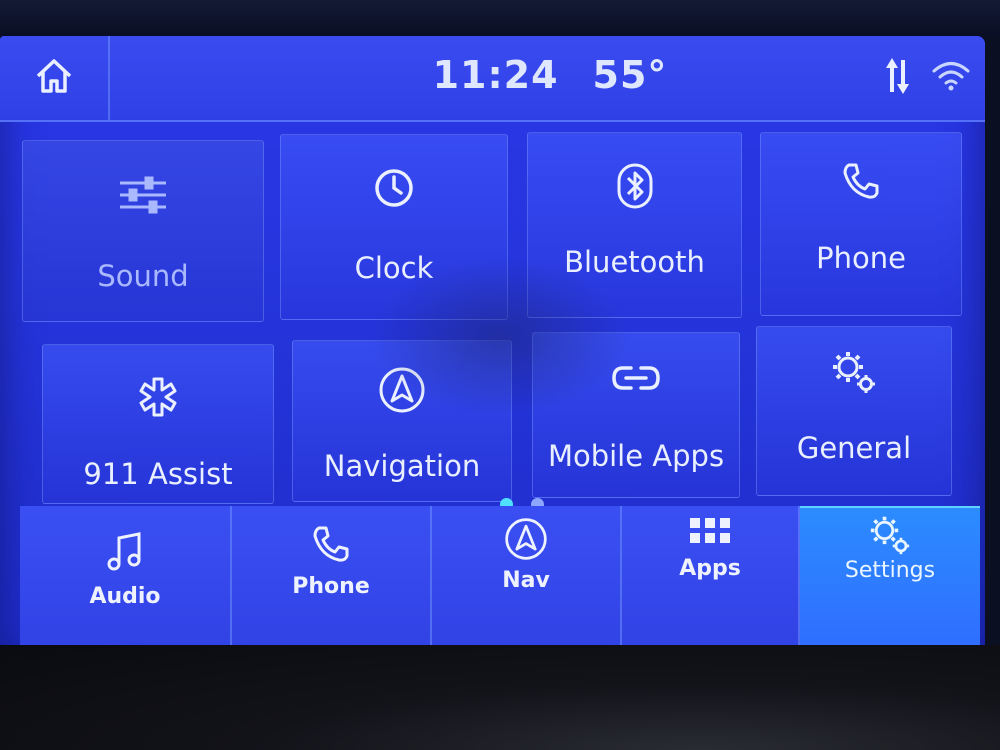  What do you see at coordinates (890, 570) in the screenshot?
I see `dock-label: Settings` at bounding box center [890, 570].